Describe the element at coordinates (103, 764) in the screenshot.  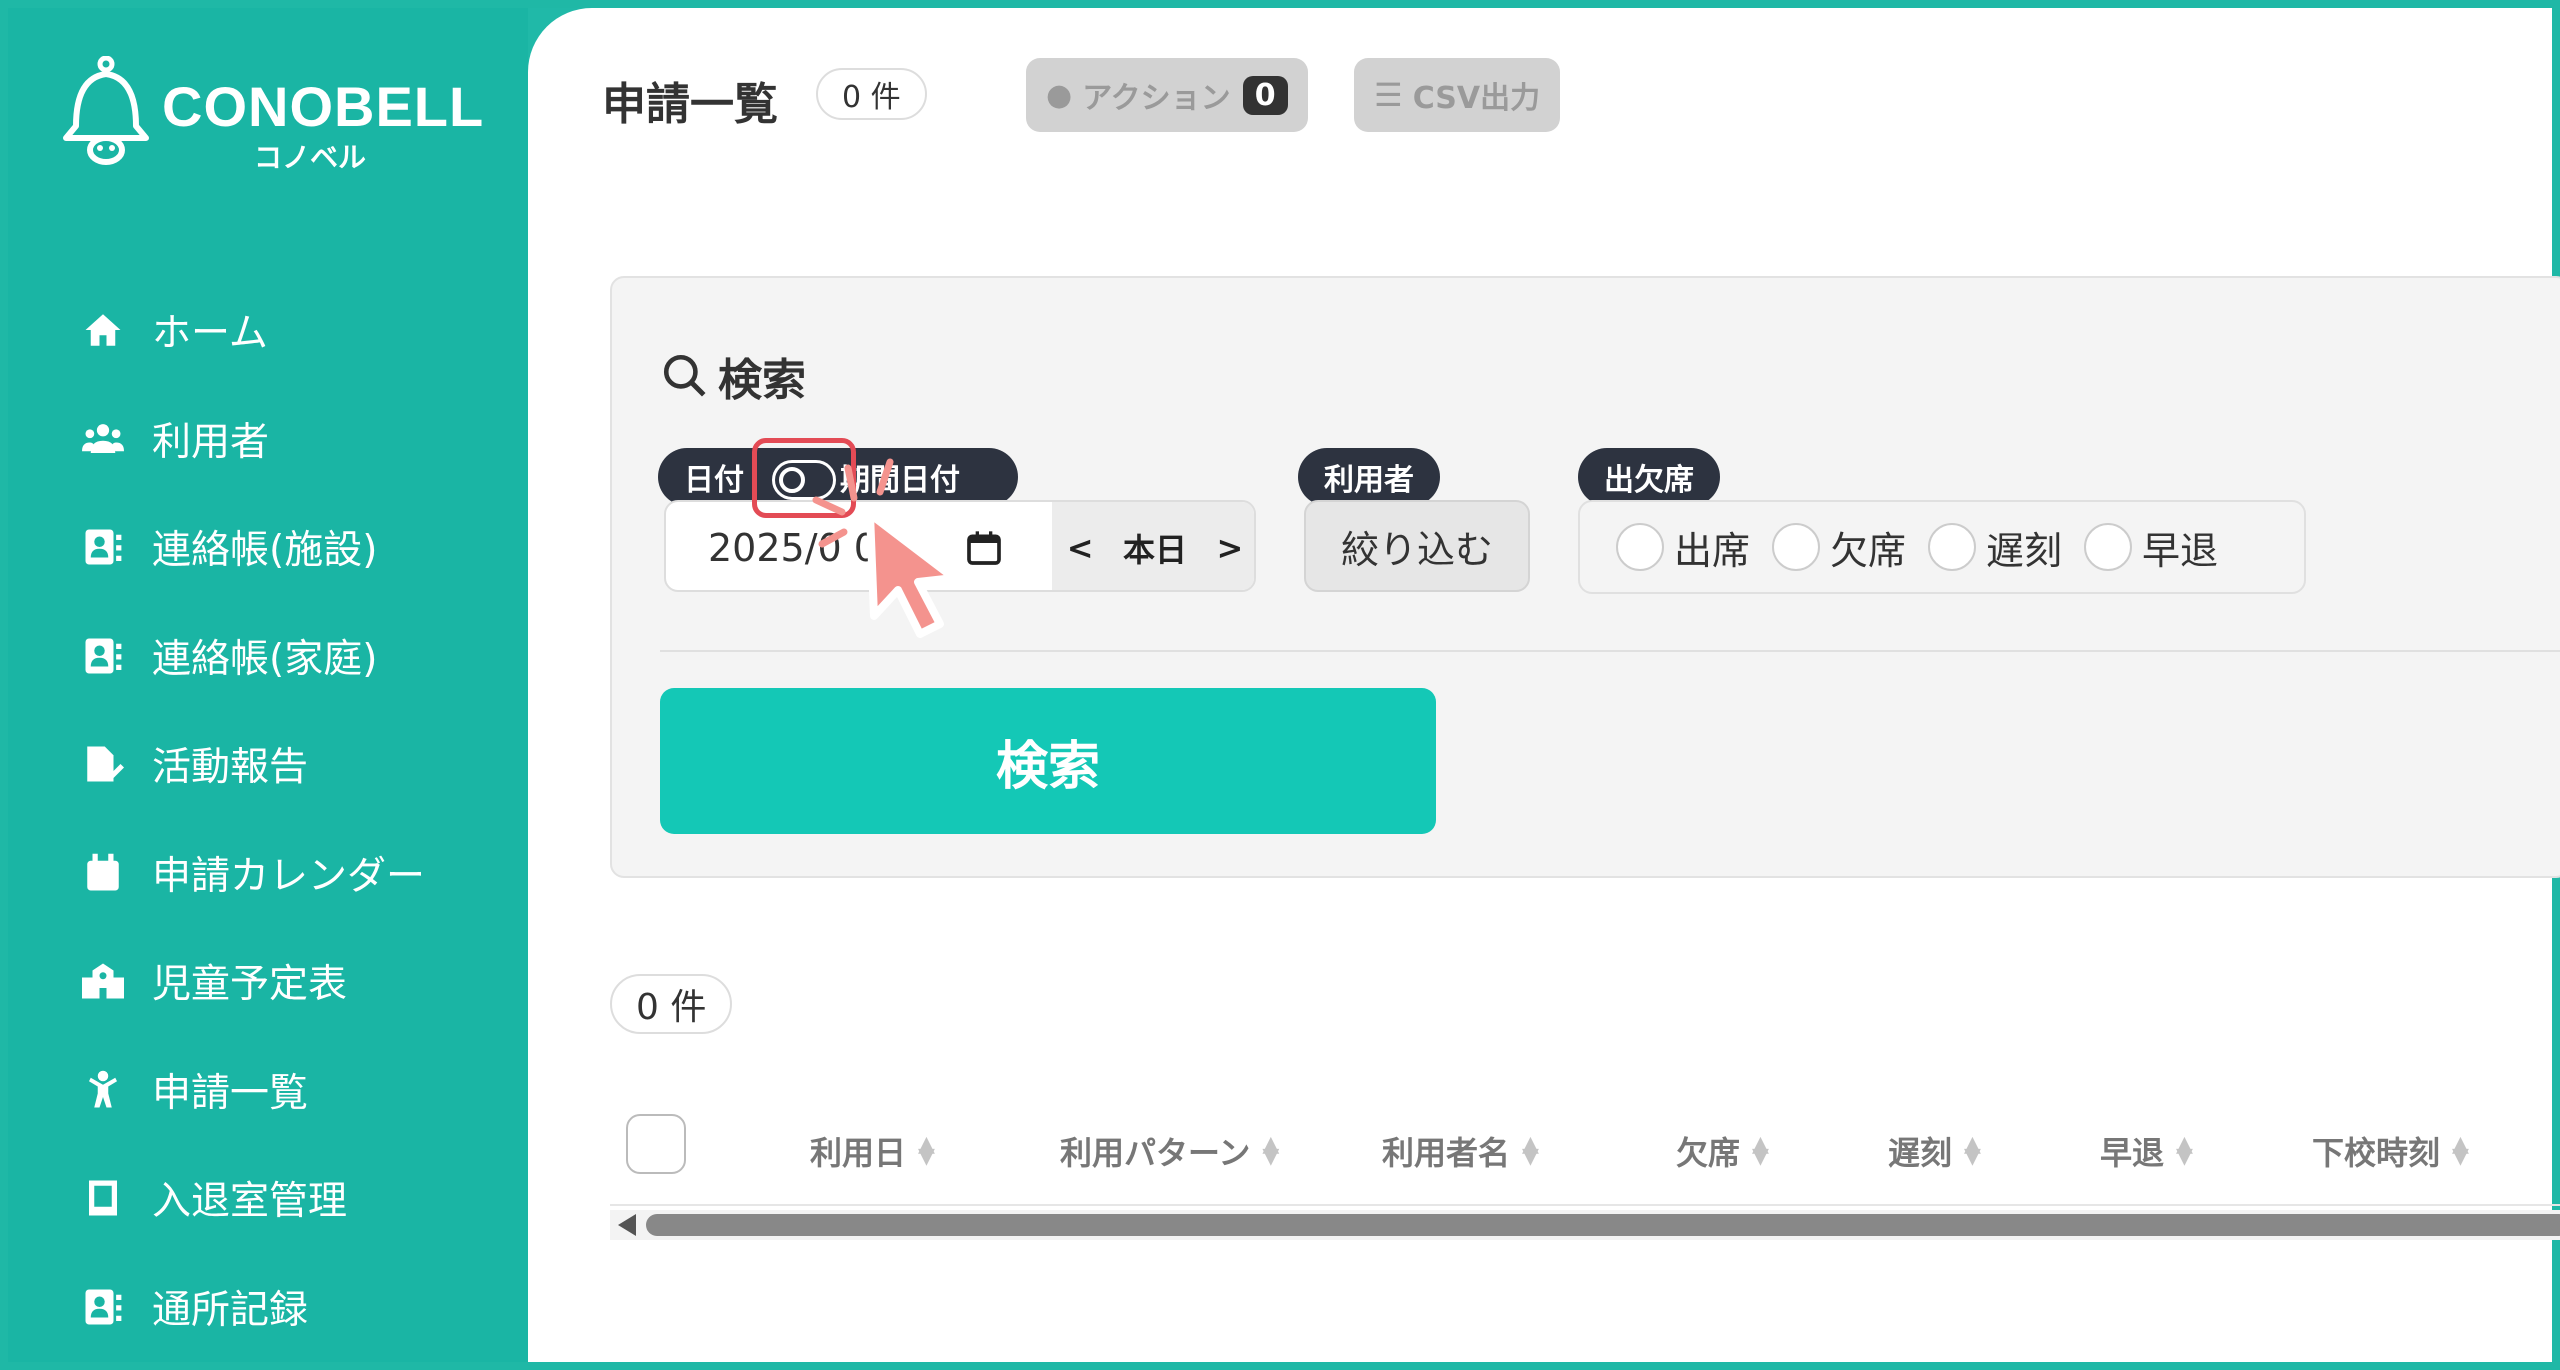
I see `document-edit-icon` at that location.